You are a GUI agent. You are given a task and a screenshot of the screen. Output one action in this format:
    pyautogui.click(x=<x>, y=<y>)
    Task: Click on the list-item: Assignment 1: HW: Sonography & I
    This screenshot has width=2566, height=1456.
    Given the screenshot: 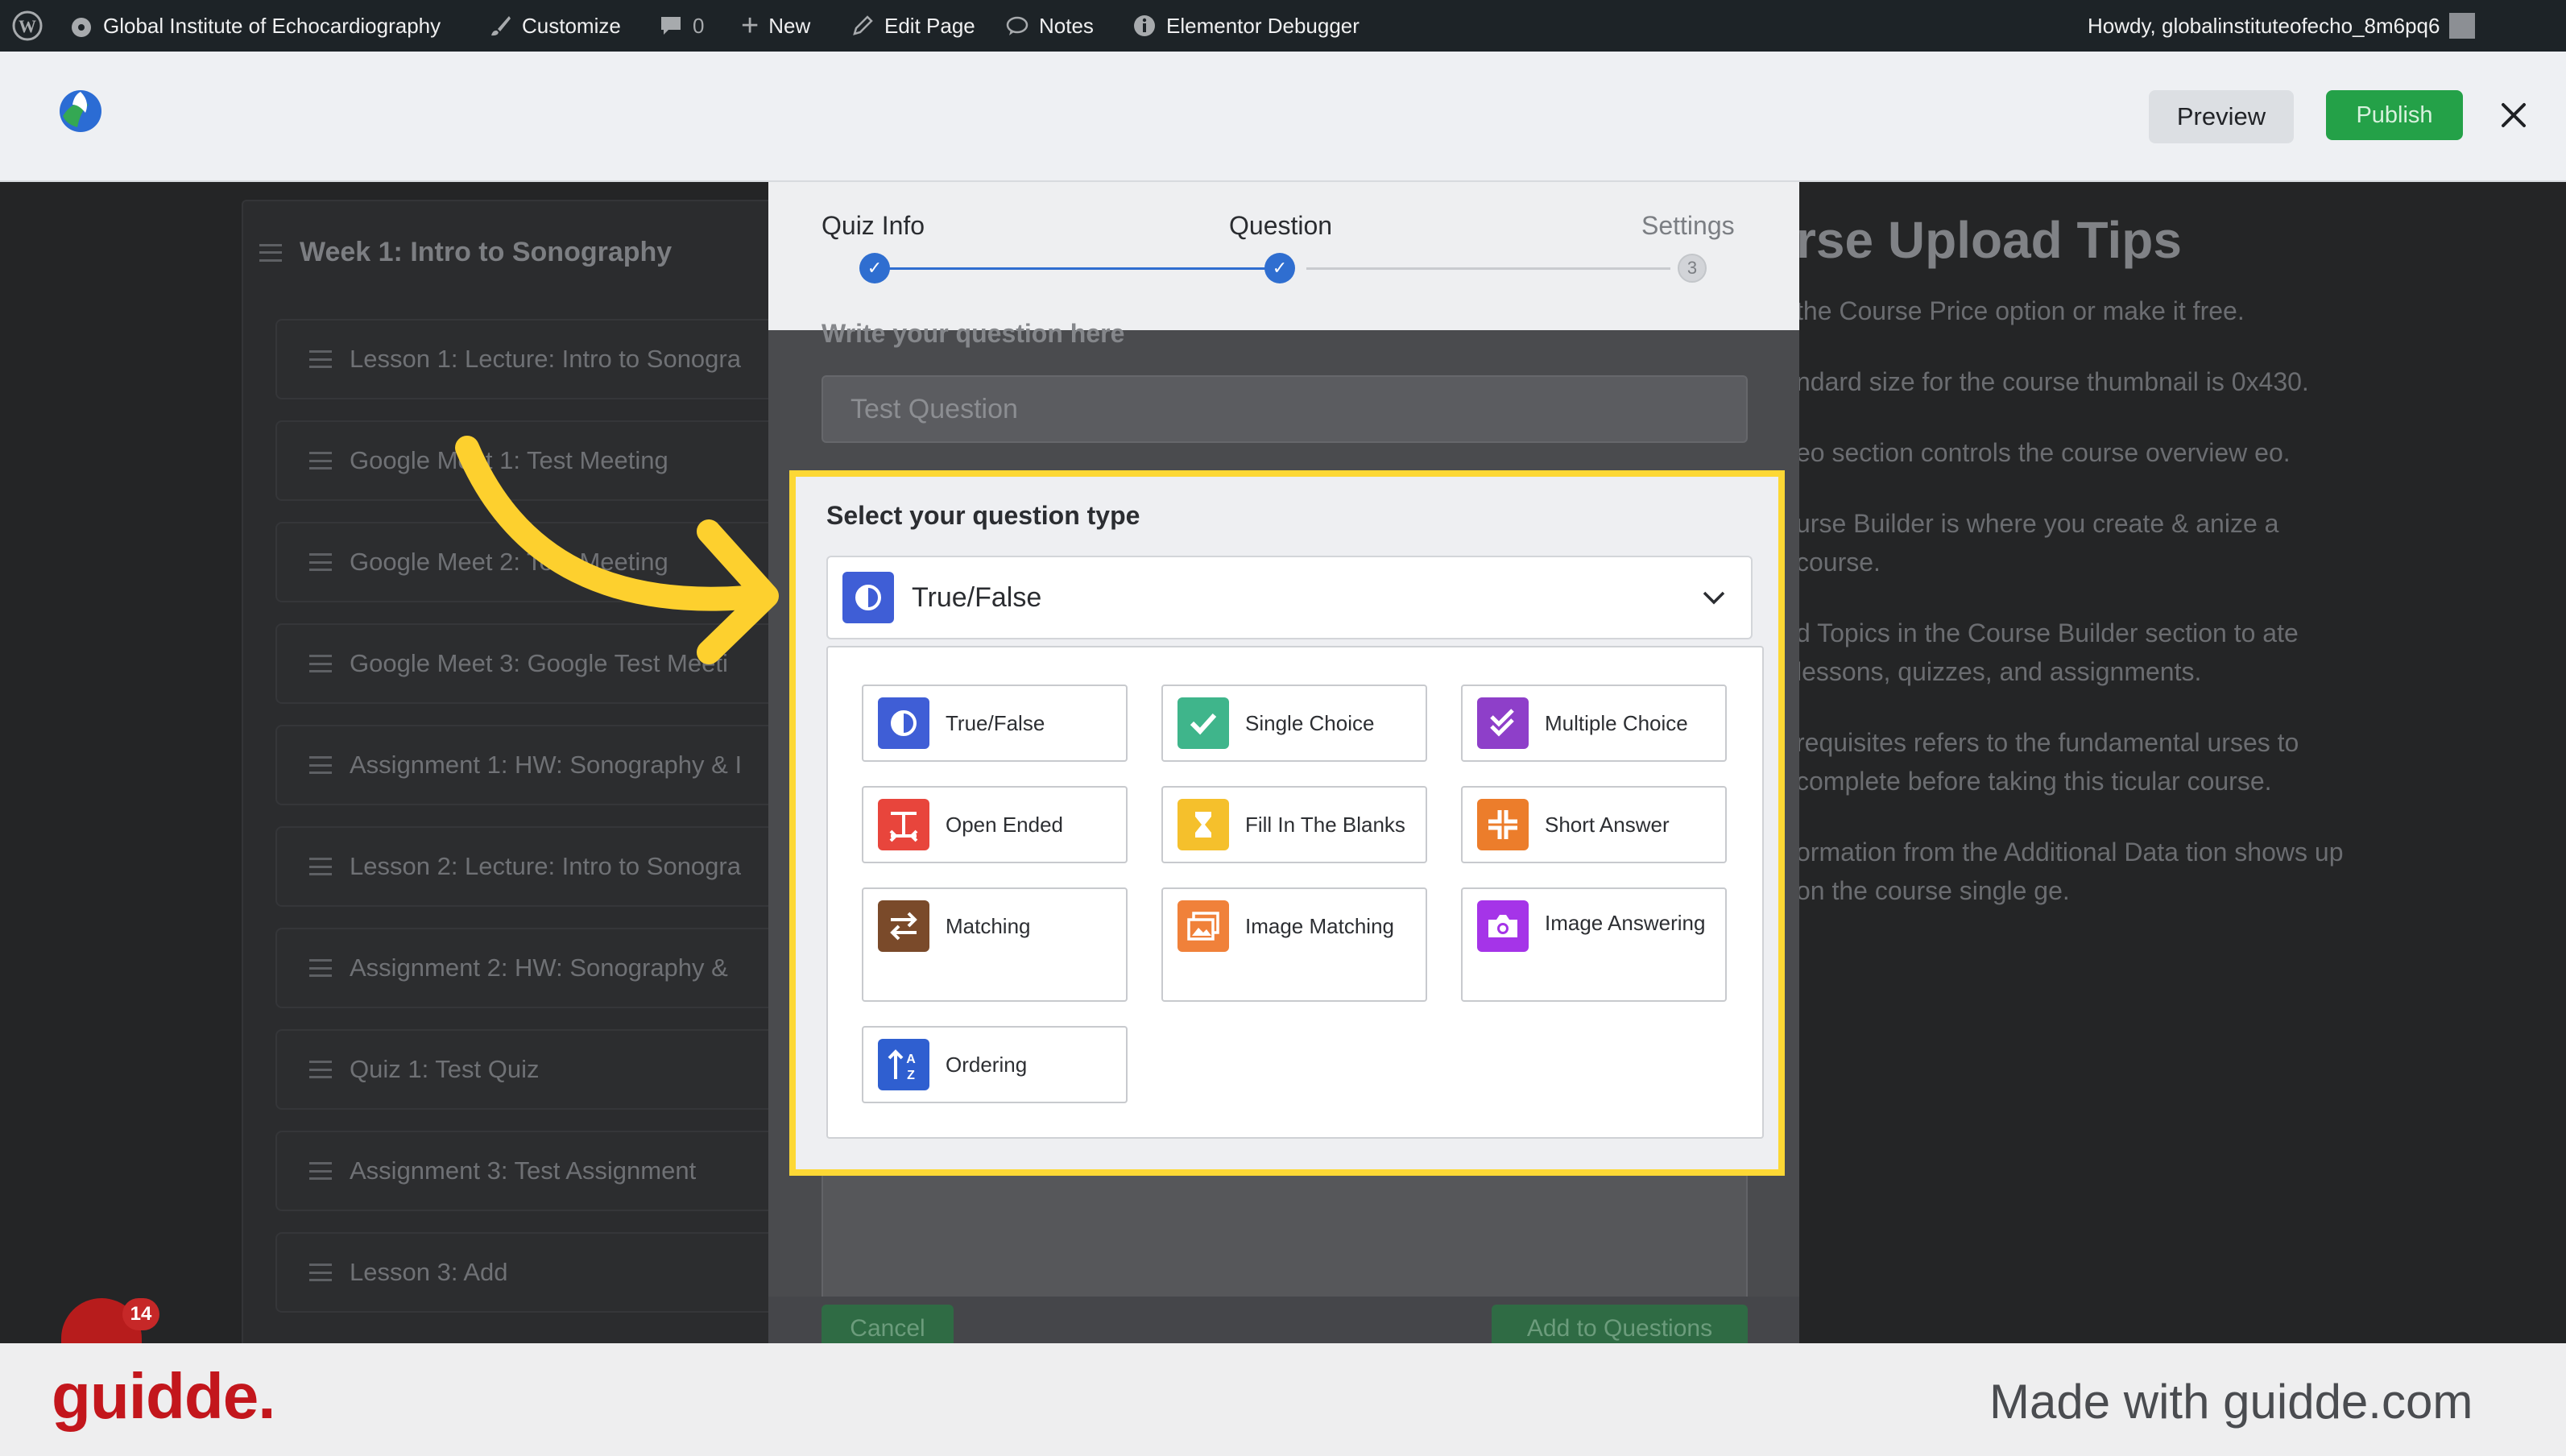 What is the action you would take?
    pyautogui.click(x=533, y=765)
    